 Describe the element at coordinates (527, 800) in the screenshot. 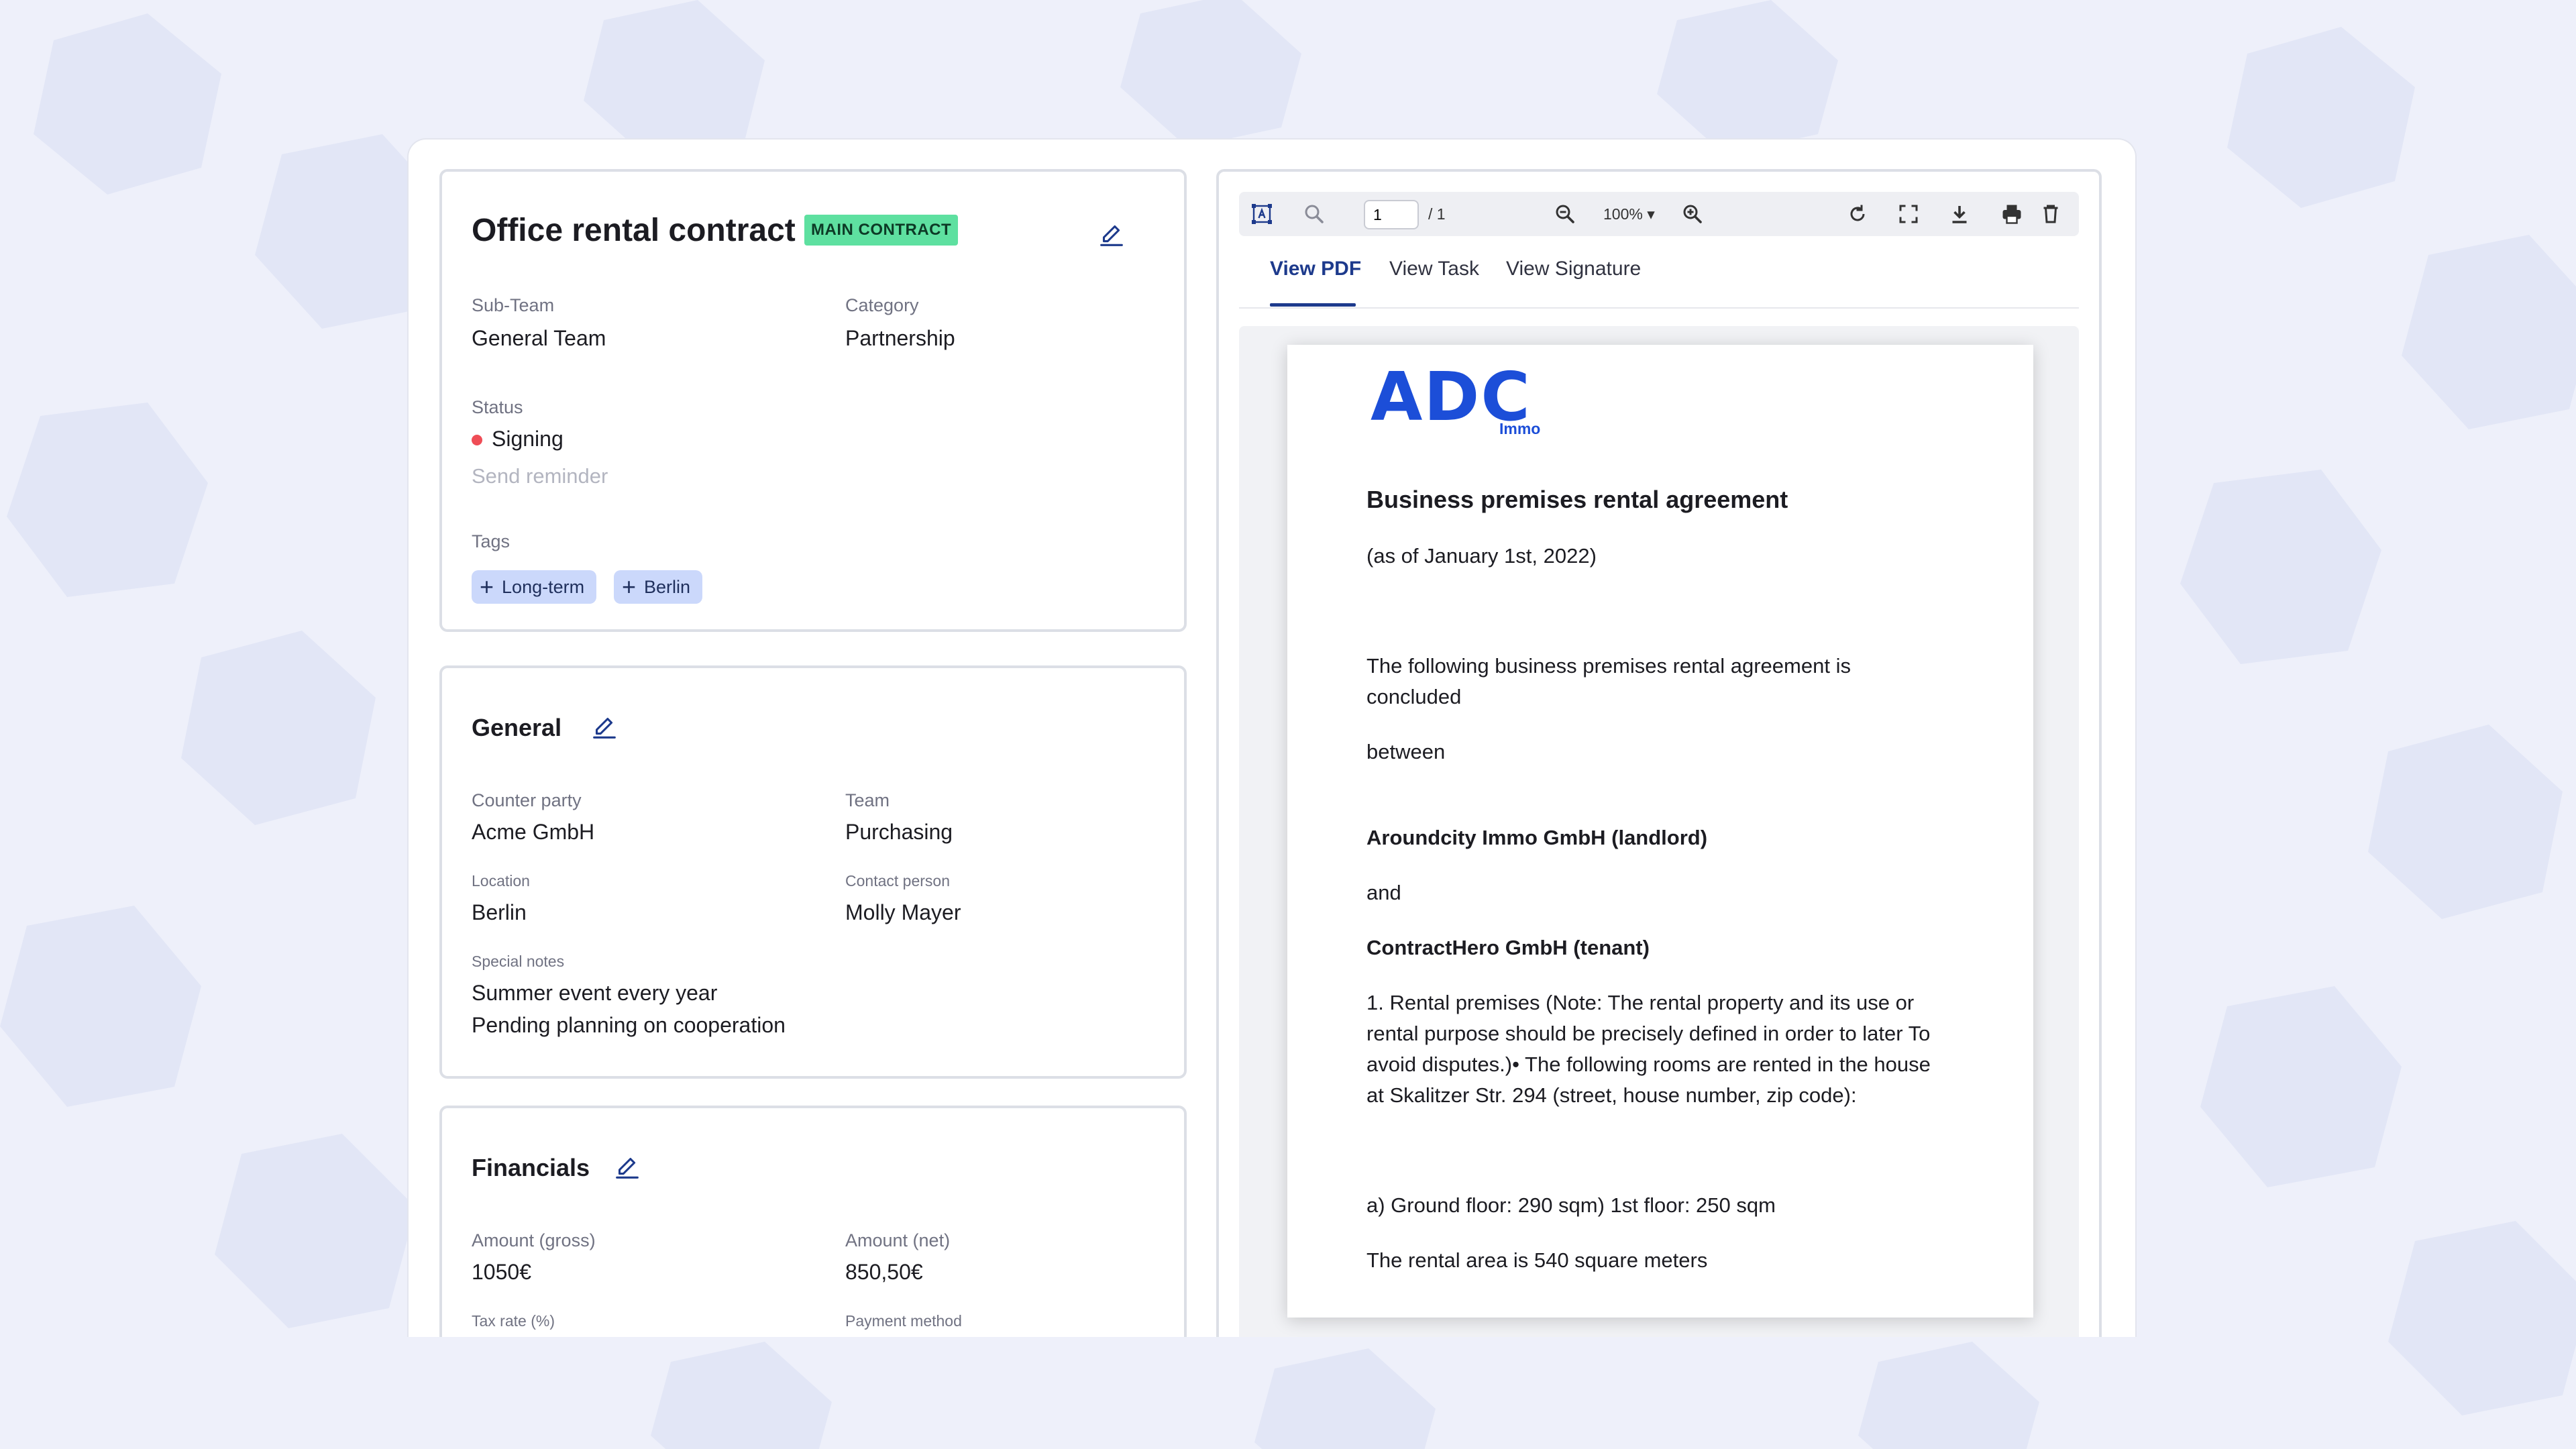

I see `counterparty-label: Counter party` at that location.